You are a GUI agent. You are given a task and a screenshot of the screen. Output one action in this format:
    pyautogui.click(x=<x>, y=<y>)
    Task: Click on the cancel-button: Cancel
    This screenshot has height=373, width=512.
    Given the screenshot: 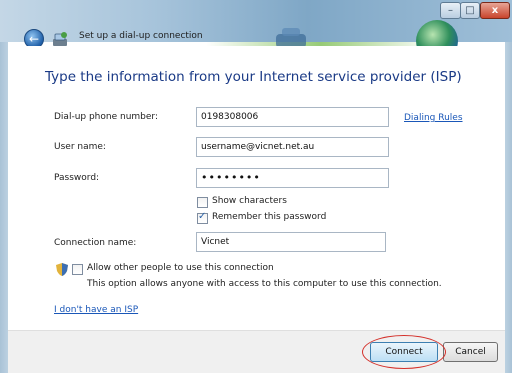 What is the action you would take?
    pyautogui.click(x=470, y=352)
    